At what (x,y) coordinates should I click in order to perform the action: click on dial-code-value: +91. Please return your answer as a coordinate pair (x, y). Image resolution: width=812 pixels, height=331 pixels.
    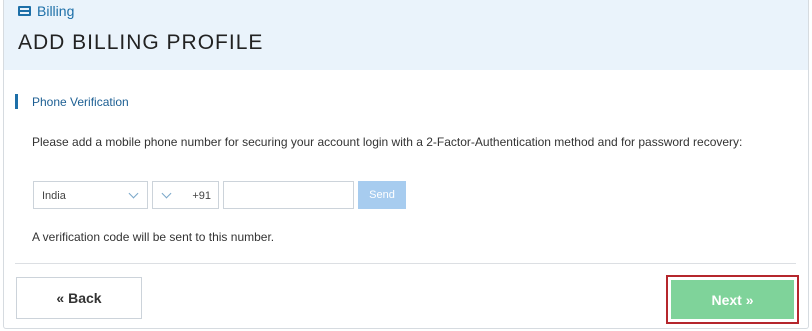
    Looking at the image, I should click on (201, 196).